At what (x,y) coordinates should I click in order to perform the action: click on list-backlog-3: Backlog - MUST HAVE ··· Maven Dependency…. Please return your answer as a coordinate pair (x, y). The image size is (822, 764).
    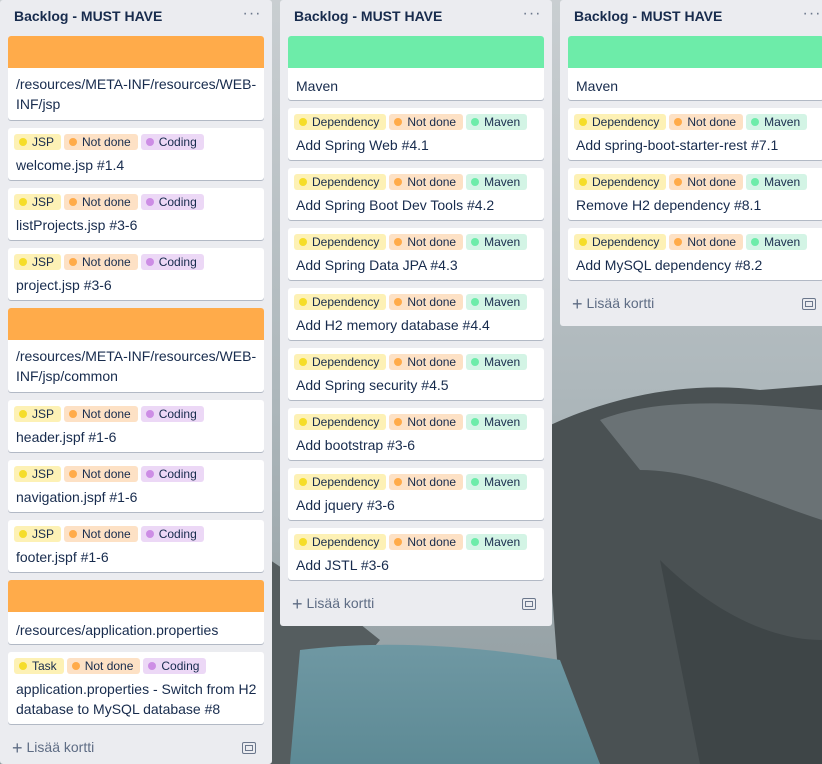
    Looking at the image, I should click on (691, 163).